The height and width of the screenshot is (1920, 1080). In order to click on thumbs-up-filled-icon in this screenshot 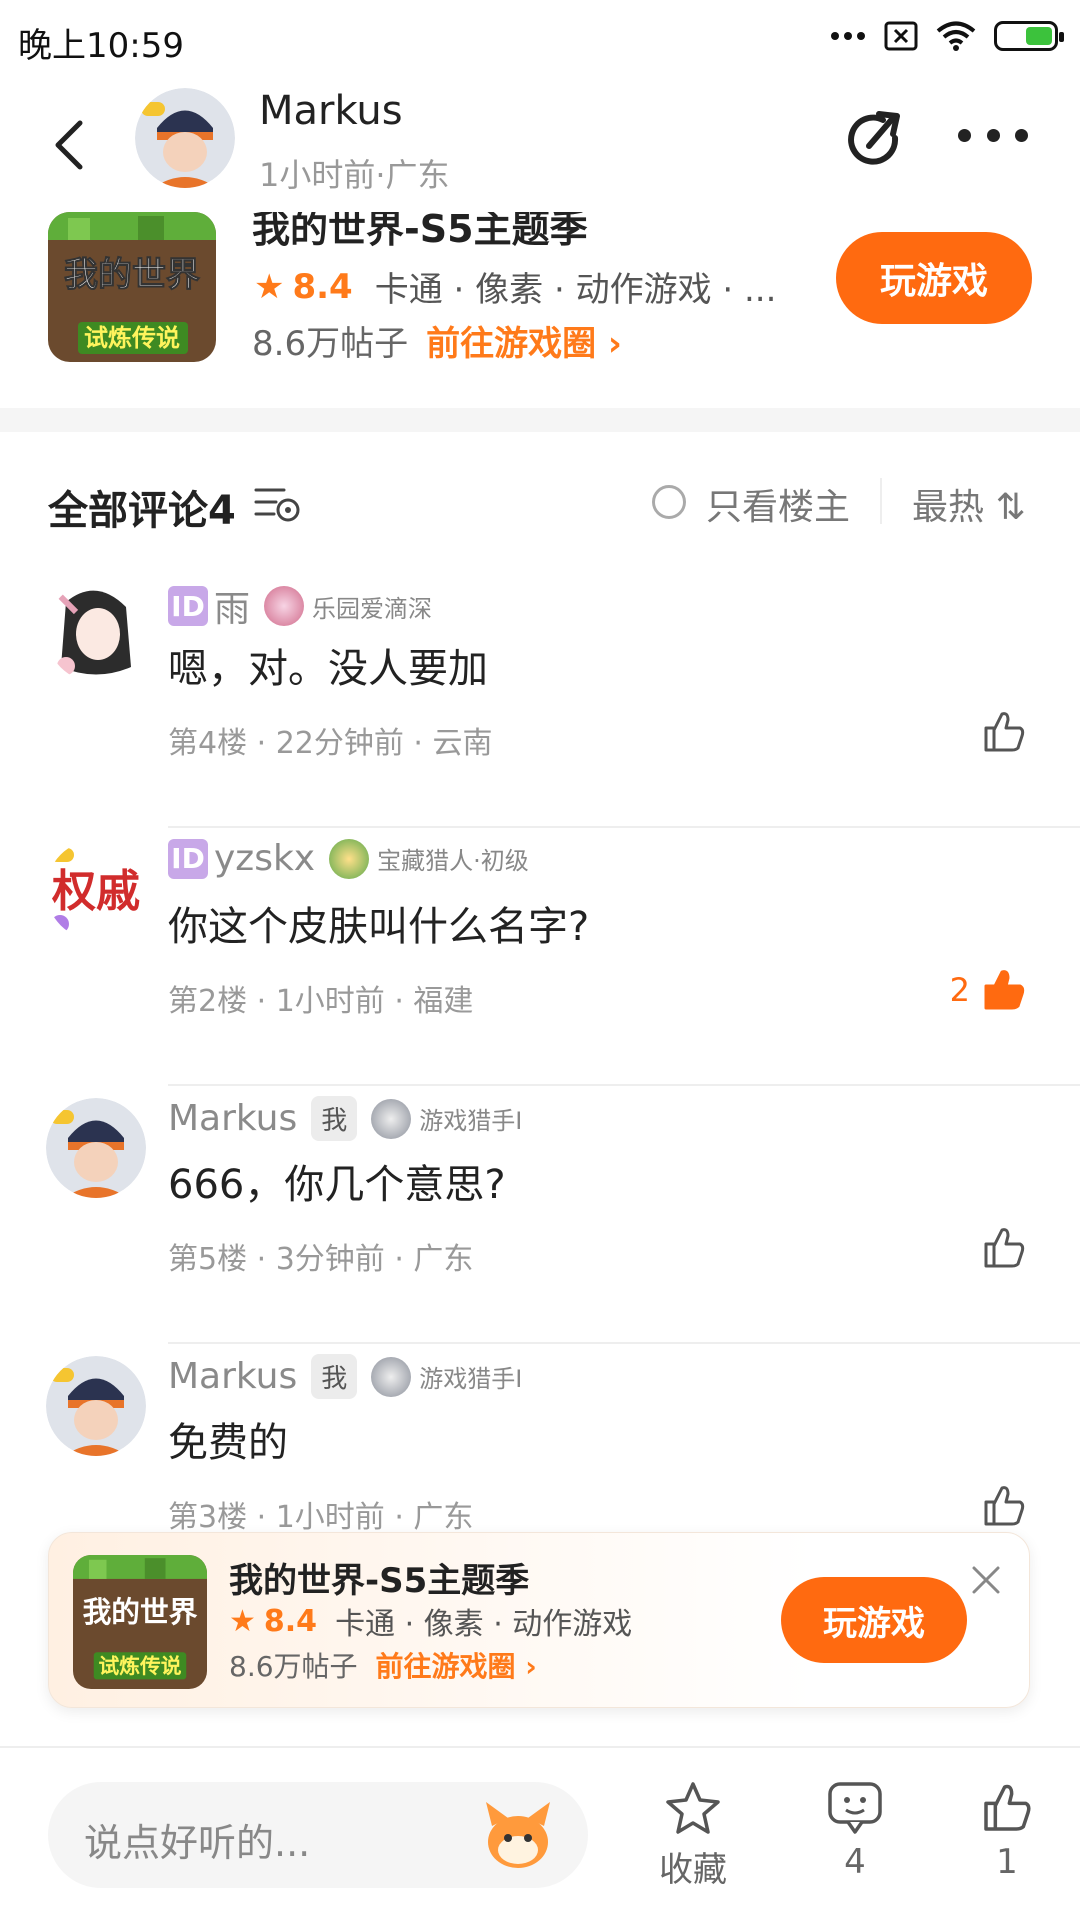, I will do `click(1004, 990)`.